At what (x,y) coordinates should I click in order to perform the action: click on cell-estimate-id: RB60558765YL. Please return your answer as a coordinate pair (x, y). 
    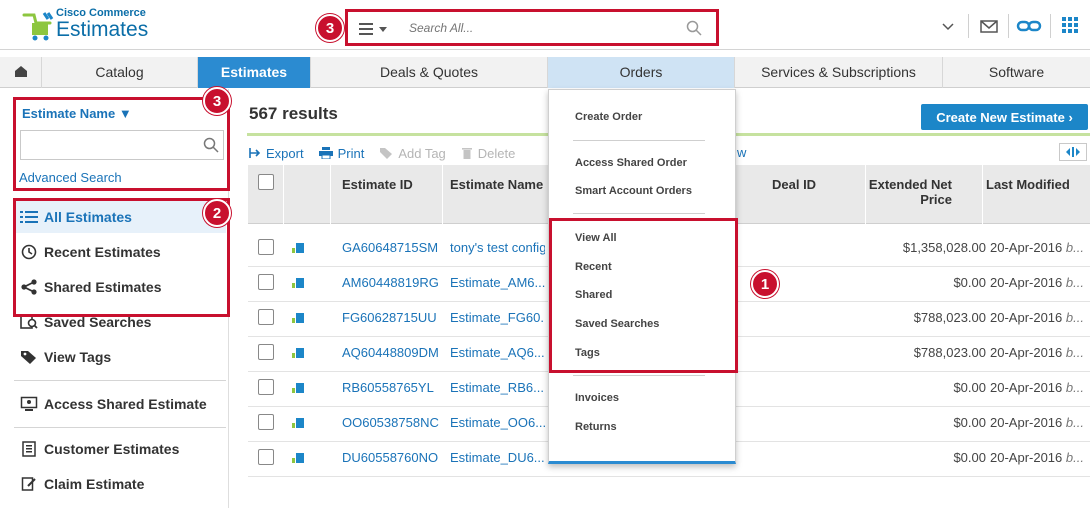
    Looking at the image, I should click on (388, 387).